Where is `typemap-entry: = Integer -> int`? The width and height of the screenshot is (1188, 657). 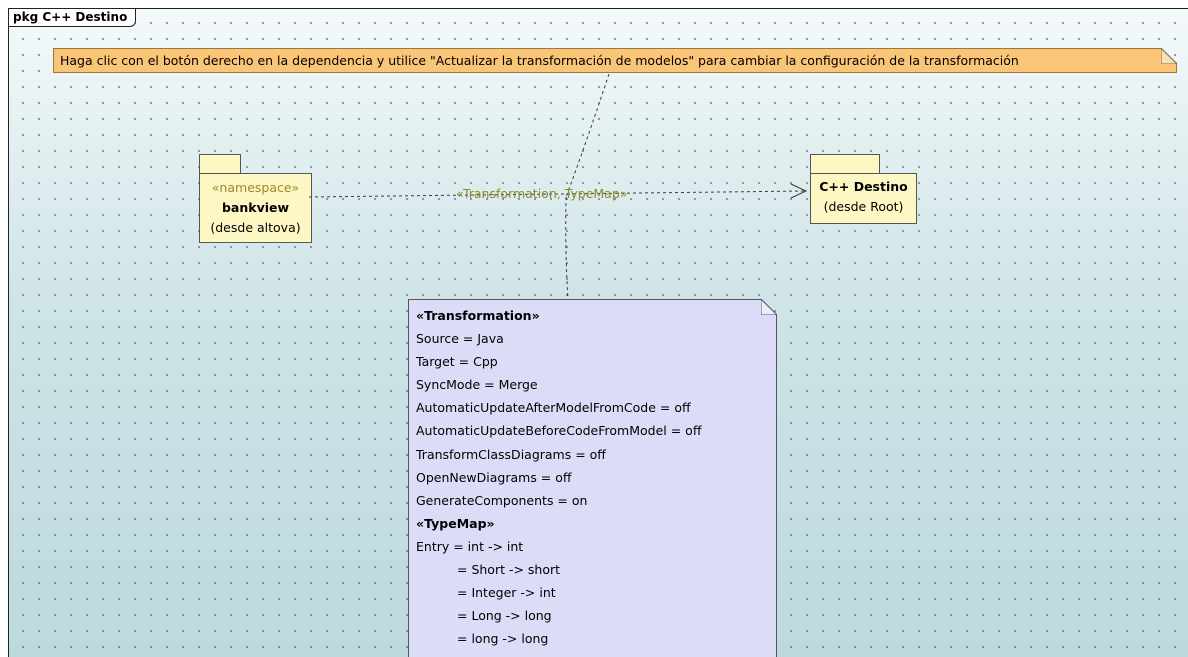 typemap-entry: = Integer -> int is located at coordinates (506, 593).